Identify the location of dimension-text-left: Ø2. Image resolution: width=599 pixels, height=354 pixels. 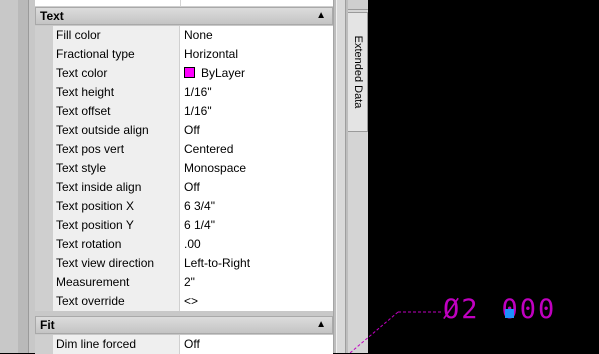
(461, 309).